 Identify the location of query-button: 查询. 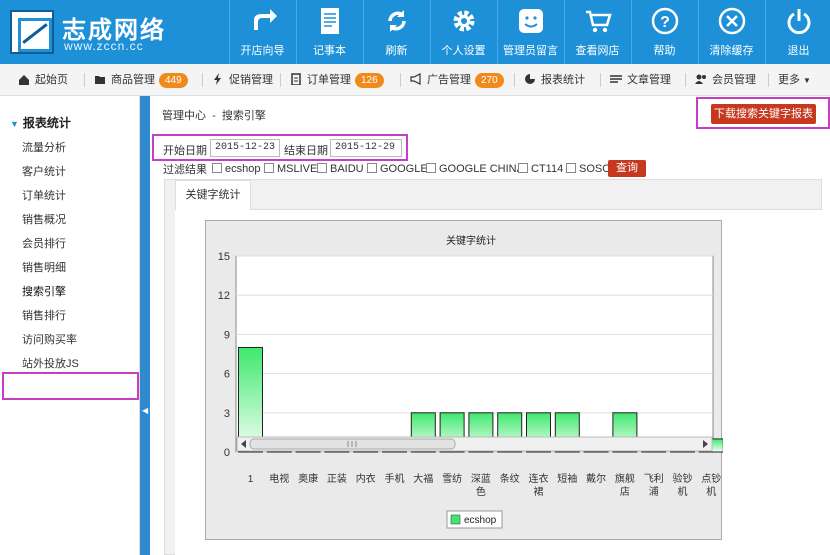
(627, 168).